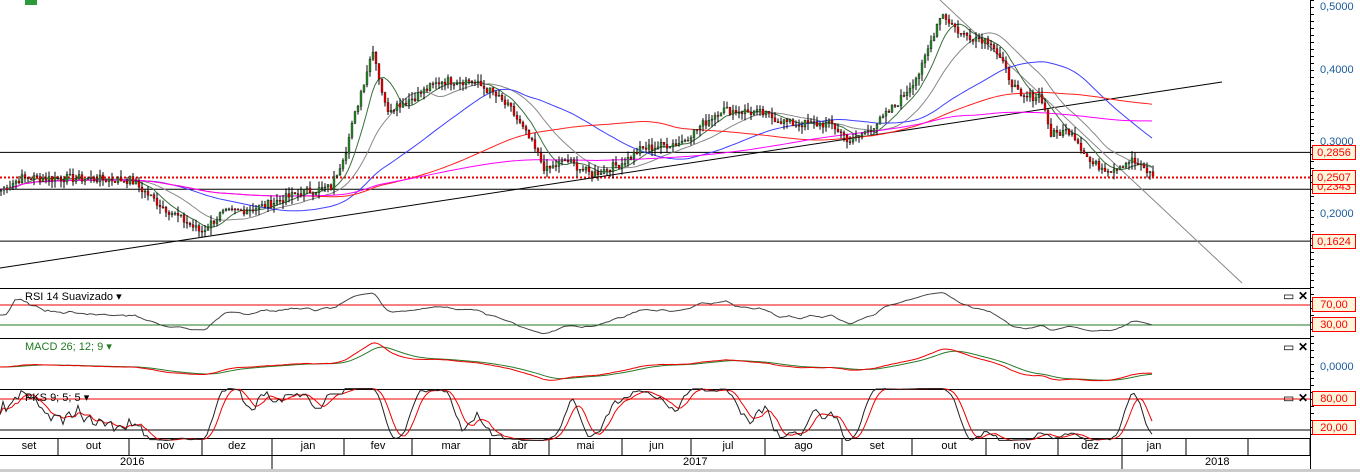  Describe the element at coordinates (1334, 304) in the screenshot. I see `rsi-level-label: 70,00` at that location.